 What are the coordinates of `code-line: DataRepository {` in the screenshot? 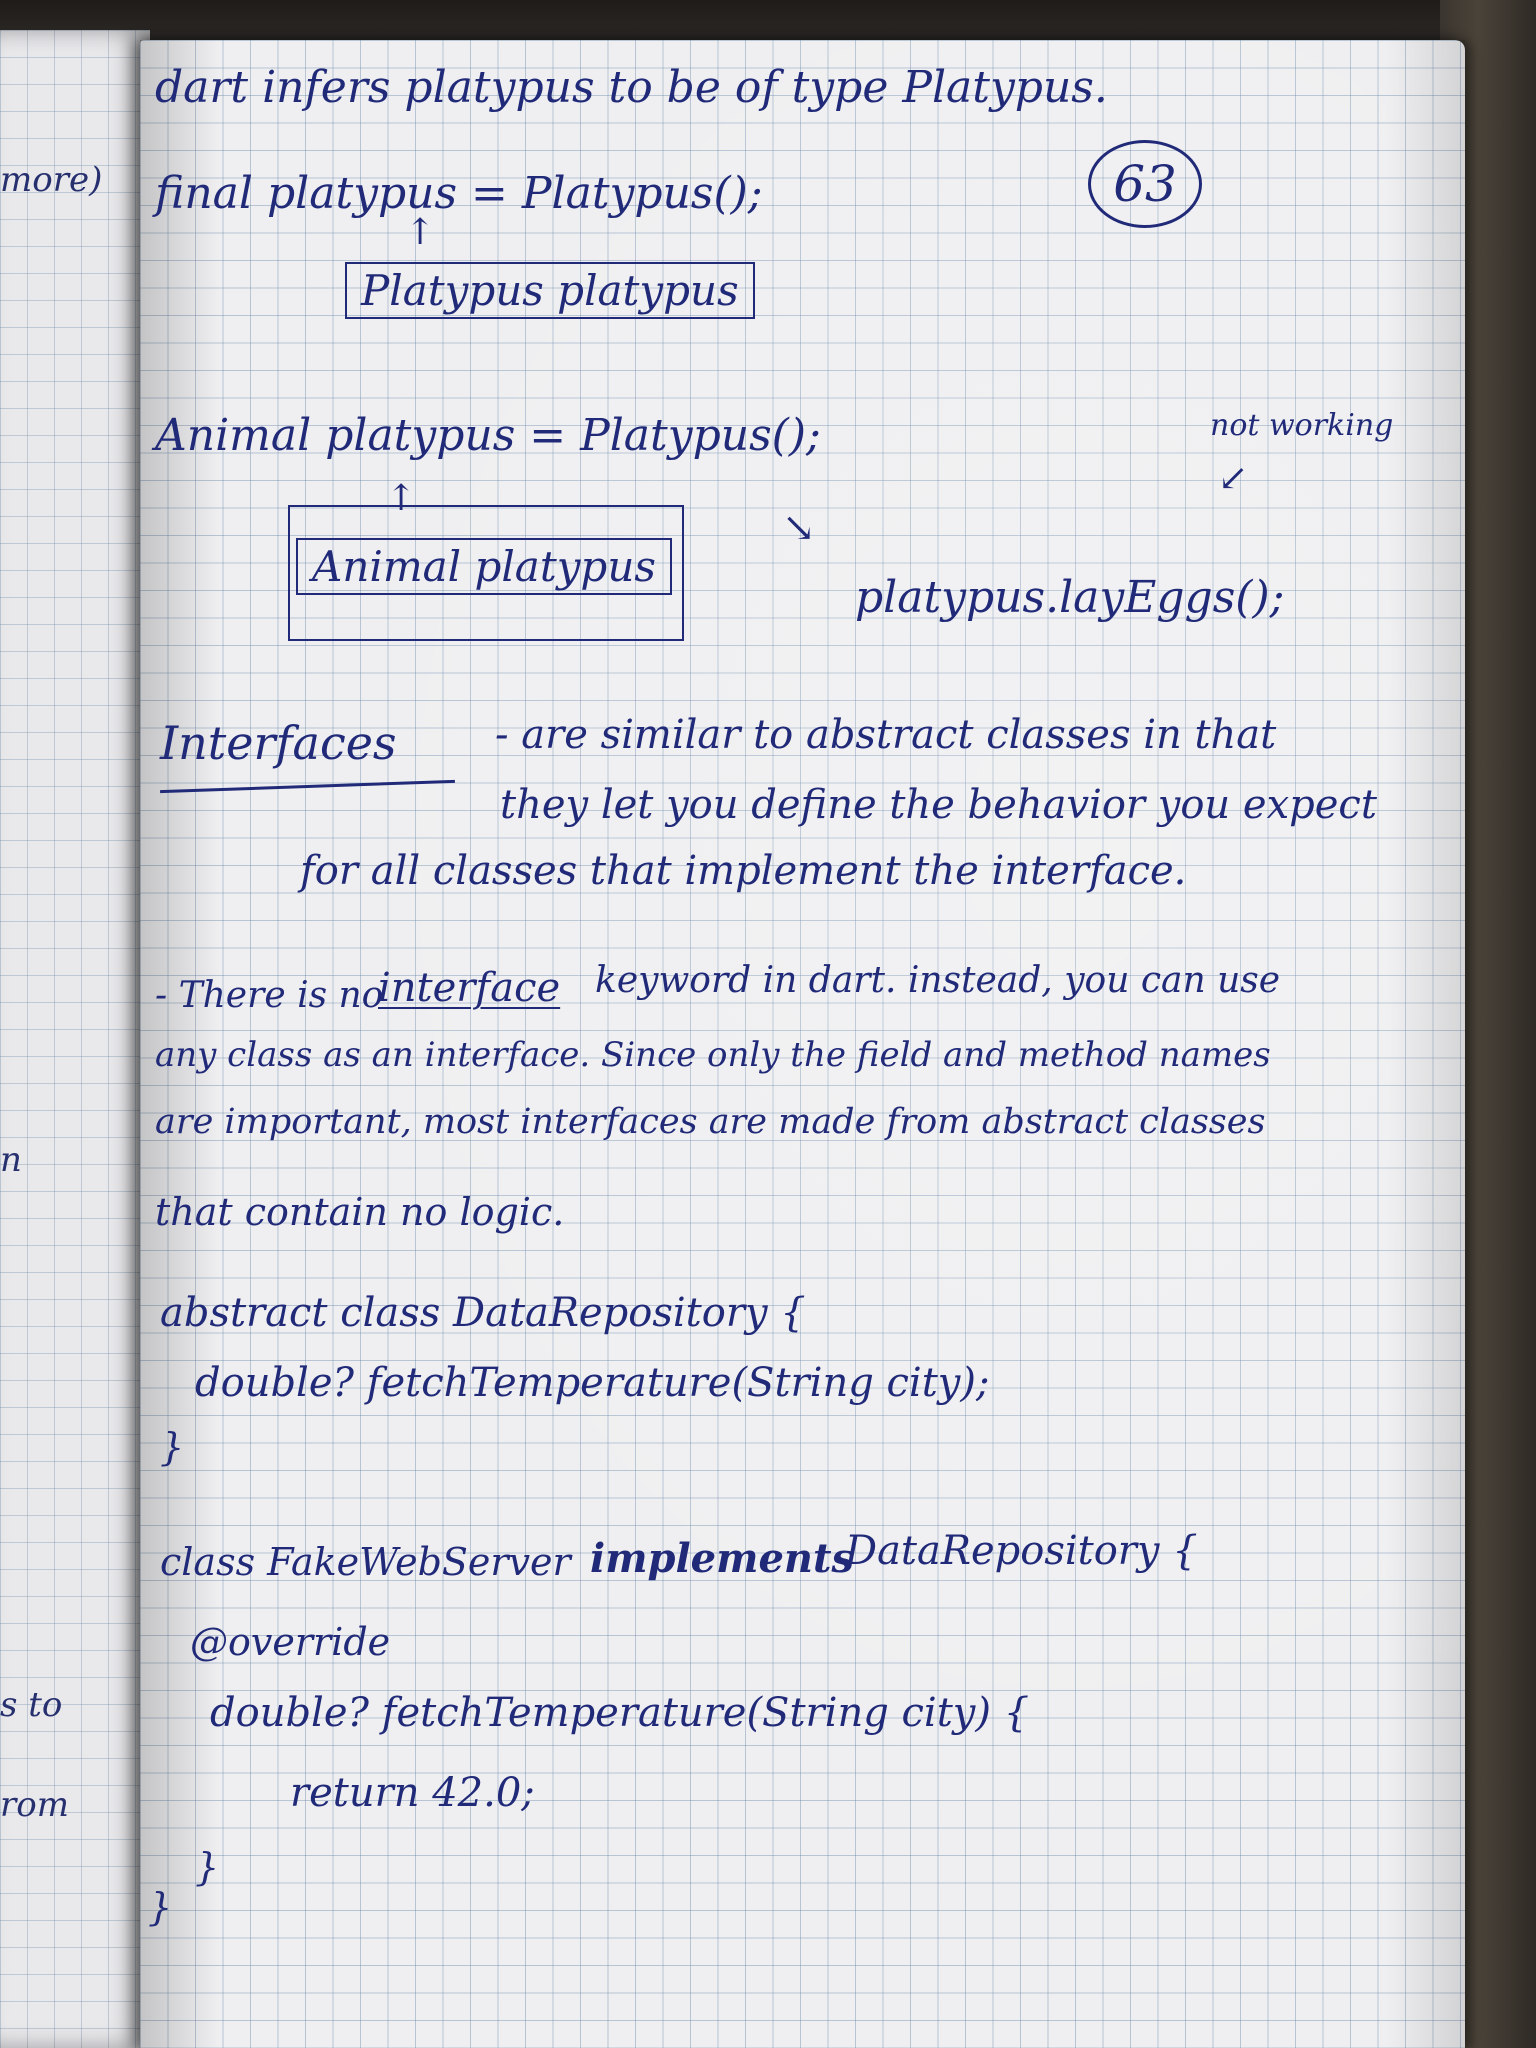 It's located at (1021, 1551).